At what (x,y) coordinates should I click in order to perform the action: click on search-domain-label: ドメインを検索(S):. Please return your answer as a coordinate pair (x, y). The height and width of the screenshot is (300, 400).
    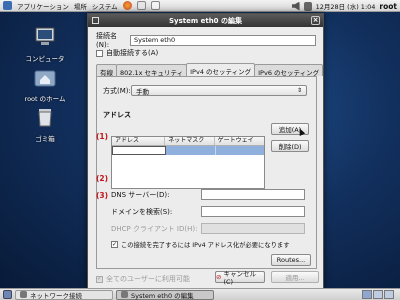
    Looking at the image, I should click on (142, 211).